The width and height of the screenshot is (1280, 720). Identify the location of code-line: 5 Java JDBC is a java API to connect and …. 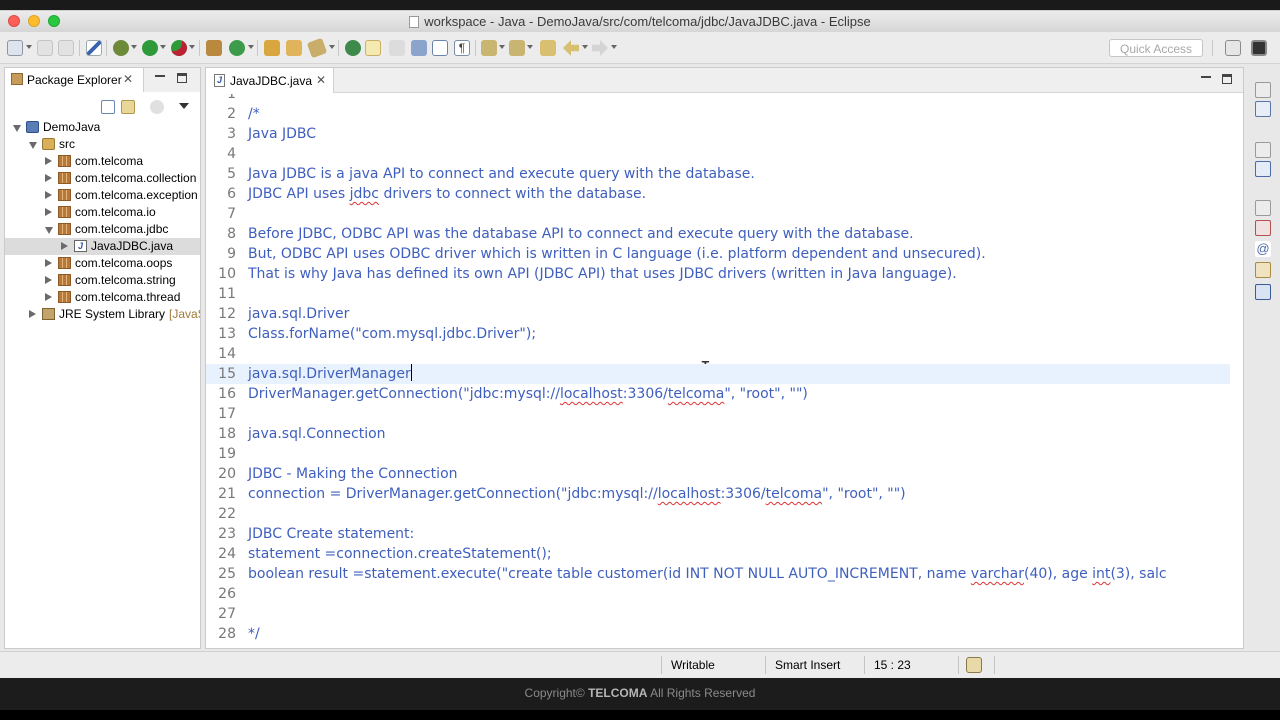
(718, 174).